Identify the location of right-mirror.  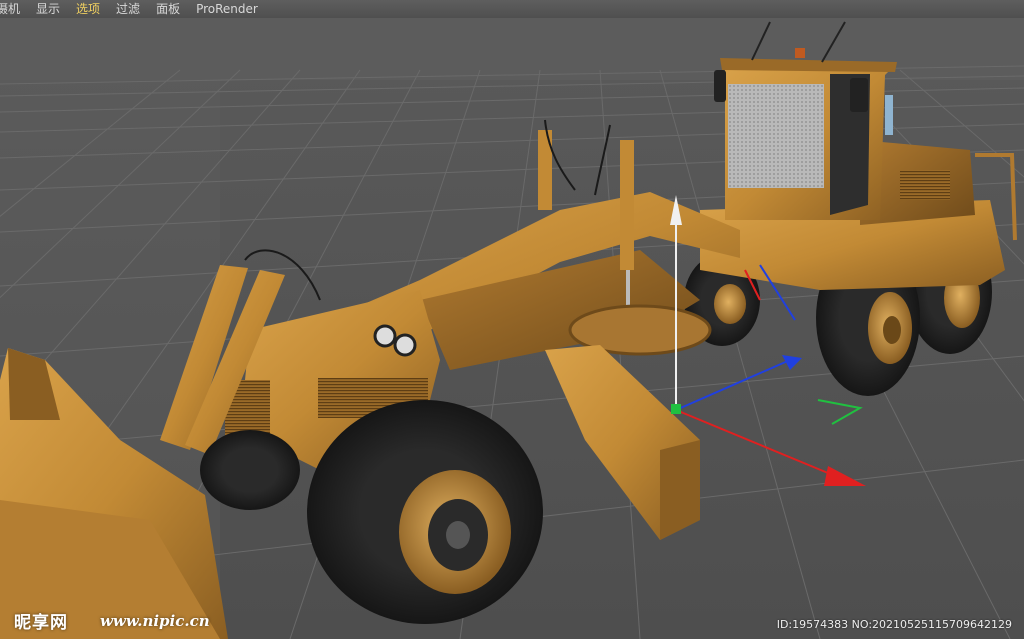
(859, 95).